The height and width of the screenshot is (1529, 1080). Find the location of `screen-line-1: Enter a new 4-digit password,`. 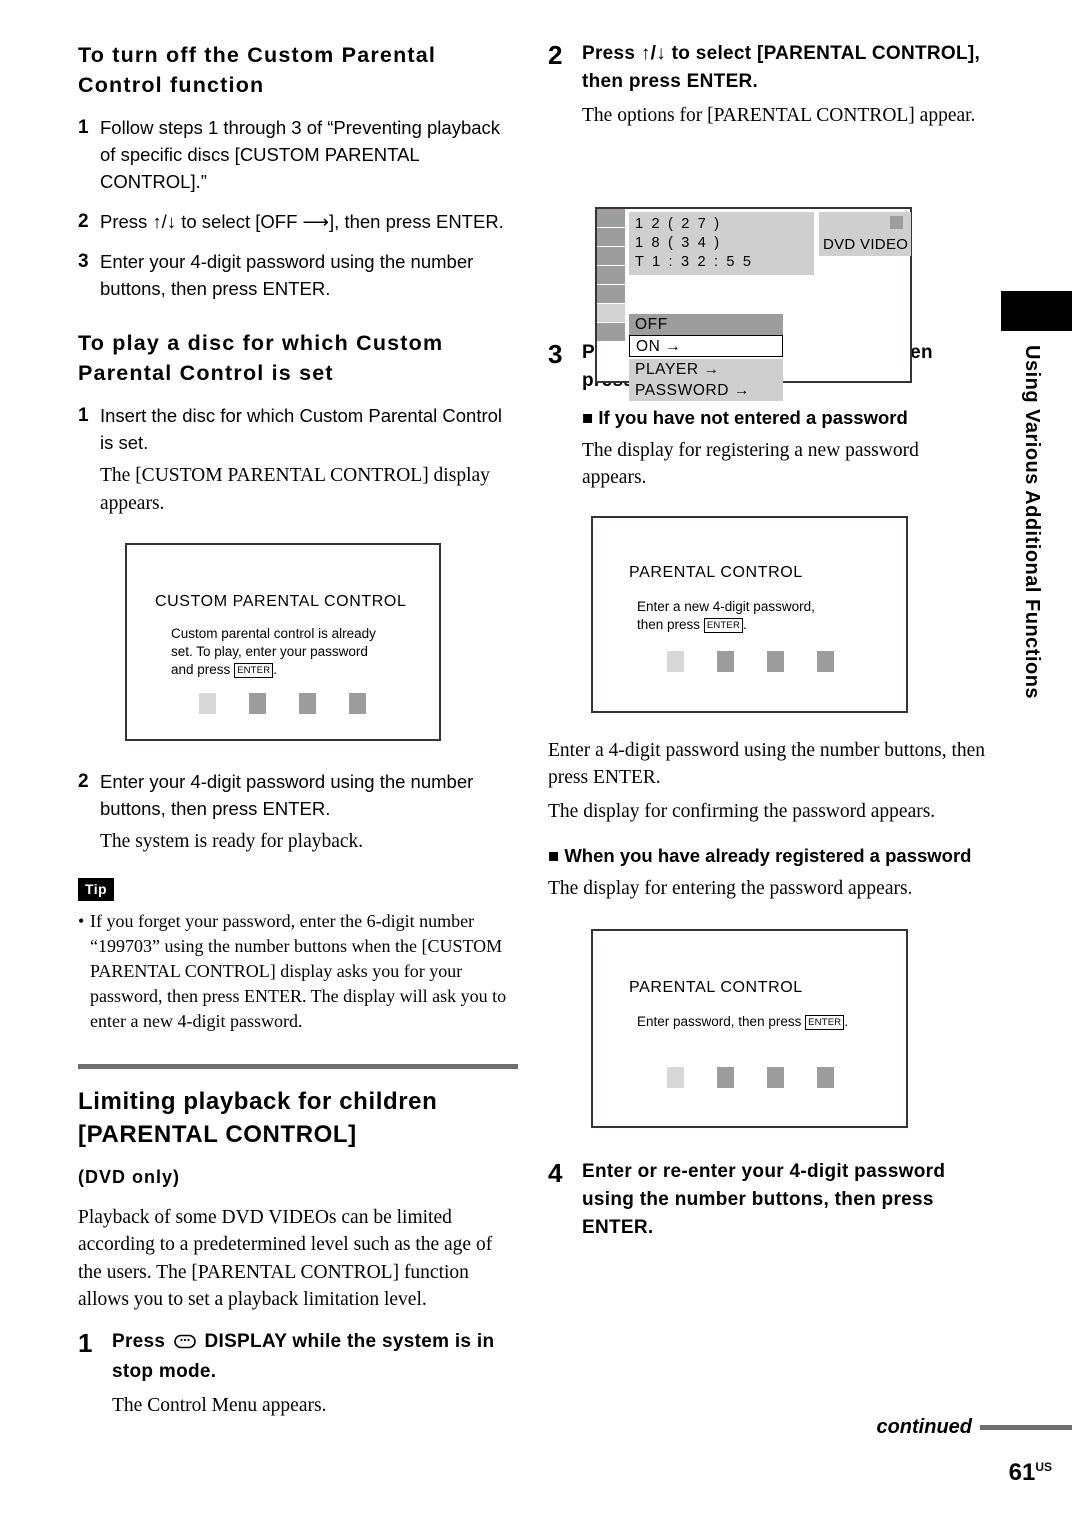

screen-line-1: Enter a new 4-digit password, is located at coordinates (726, 606).